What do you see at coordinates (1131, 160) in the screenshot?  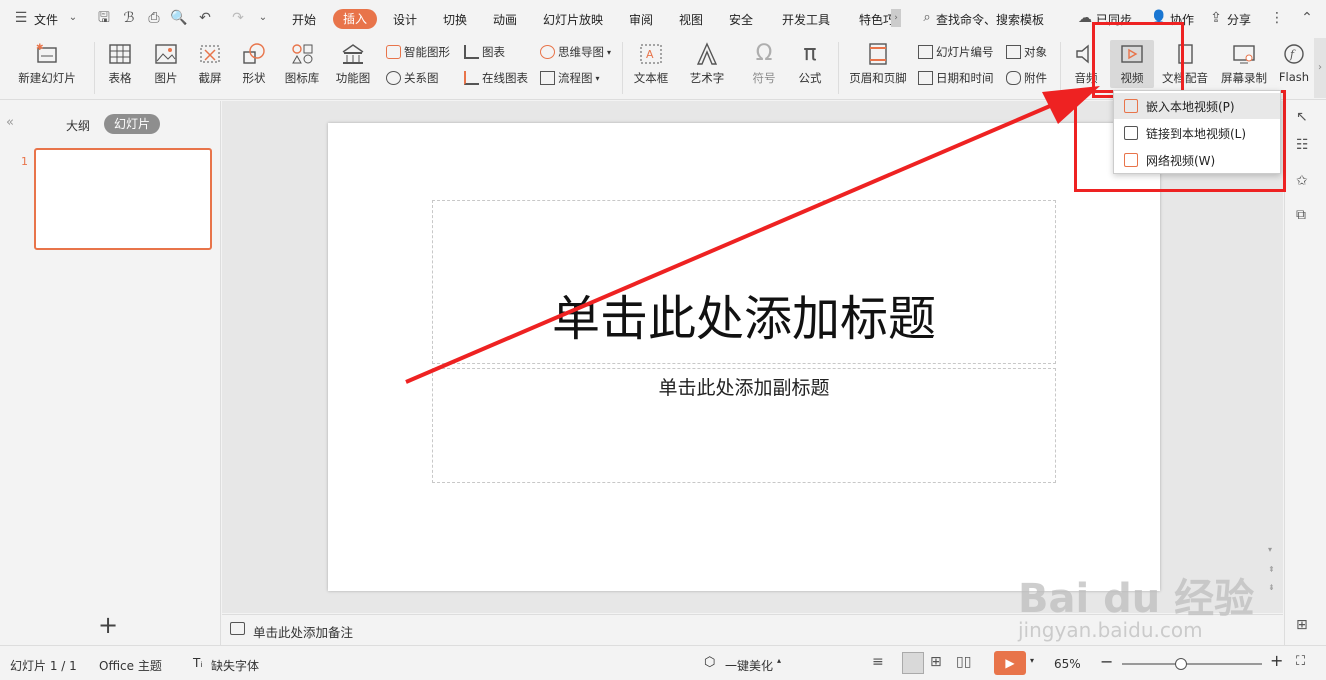 I see `web-video-icon` at bounding box center [1131, 160].